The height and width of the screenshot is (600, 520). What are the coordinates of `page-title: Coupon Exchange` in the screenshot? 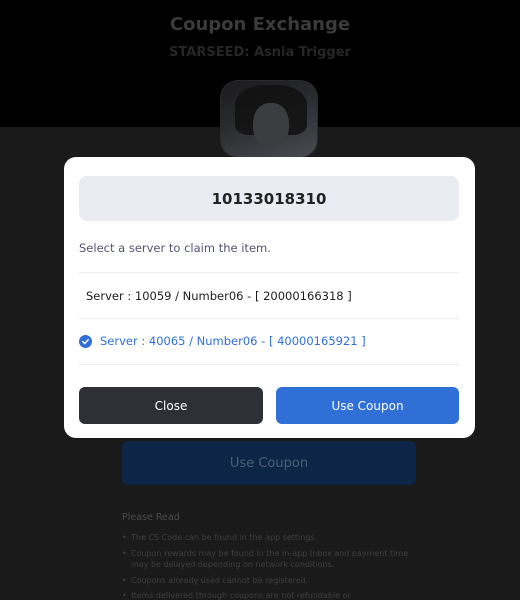 It's located at (260, 24).